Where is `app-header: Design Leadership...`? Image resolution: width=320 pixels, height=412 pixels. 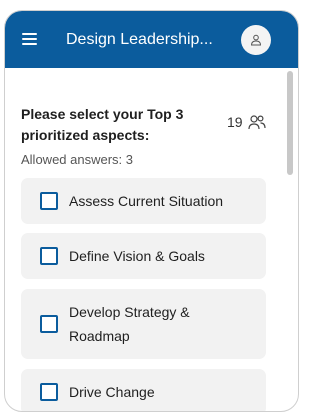
app-header: Design Leadership... is located at coordinates (151, 39).